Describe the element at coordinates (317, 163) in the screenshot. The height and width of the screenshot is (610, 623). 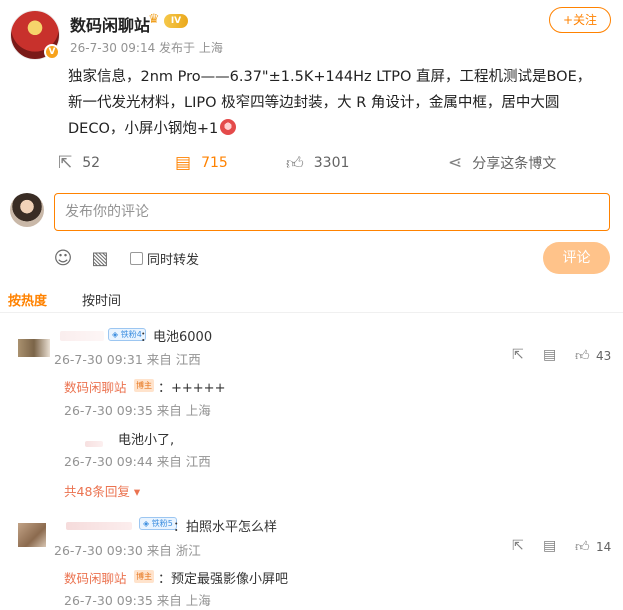
I see `like-button: 👍︎ 3301` at that location.